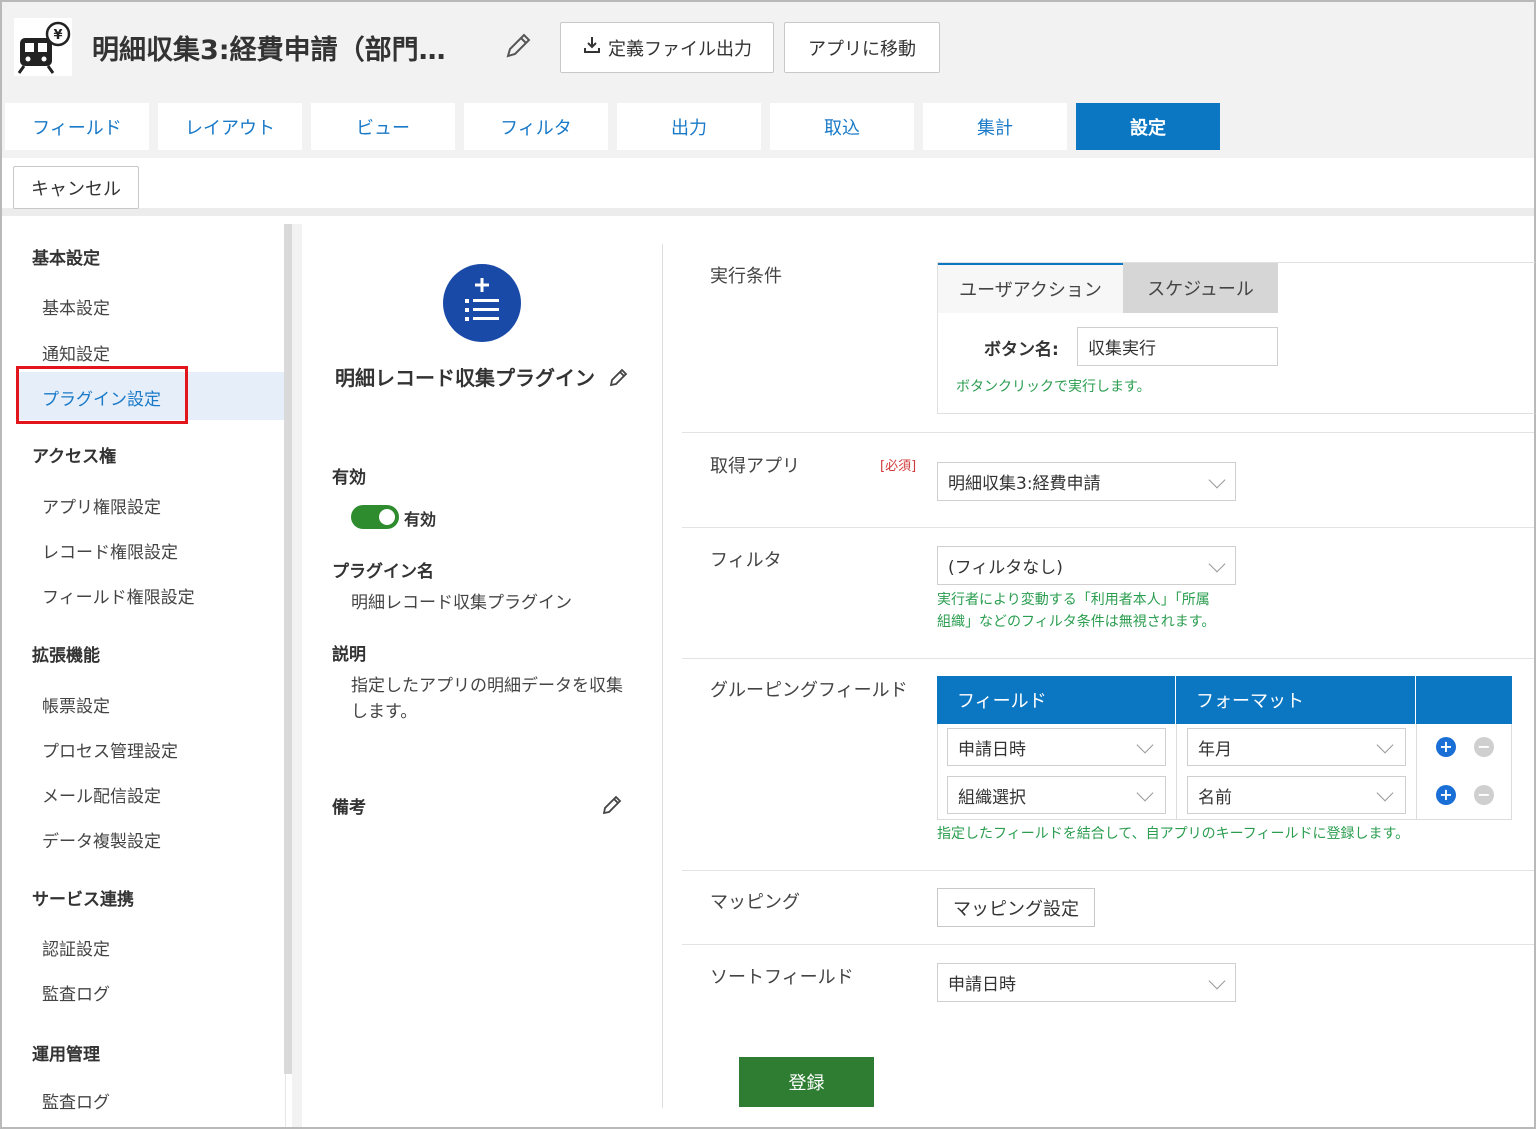 The width and height of the screenshot is (1536, 1129). What do you see at coordinates (613, 806) in the screenshot?
I see `edit-remarks-pencil-icon` at bounding box center [613, 806].